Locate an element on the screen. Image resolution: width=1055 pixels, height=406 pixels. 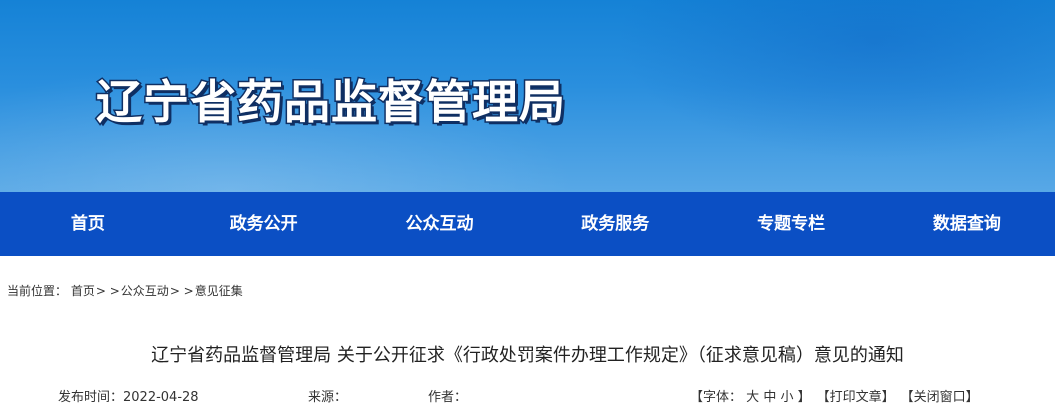
source-label: 来源： is located at coordinates (328, 397).